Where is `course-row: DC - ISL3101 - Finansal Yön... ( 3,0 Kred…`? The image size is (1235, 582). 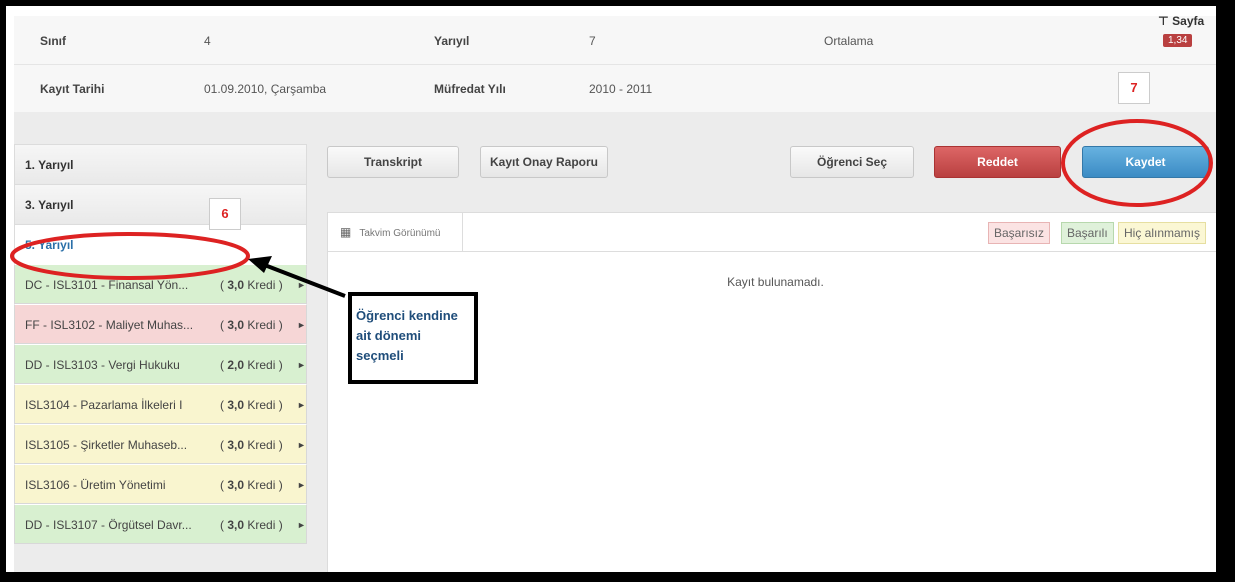
course-row: DC - ISL3101 - Finansal Yön... ( 3,0 Kred… is located at coordinates (160, 284).